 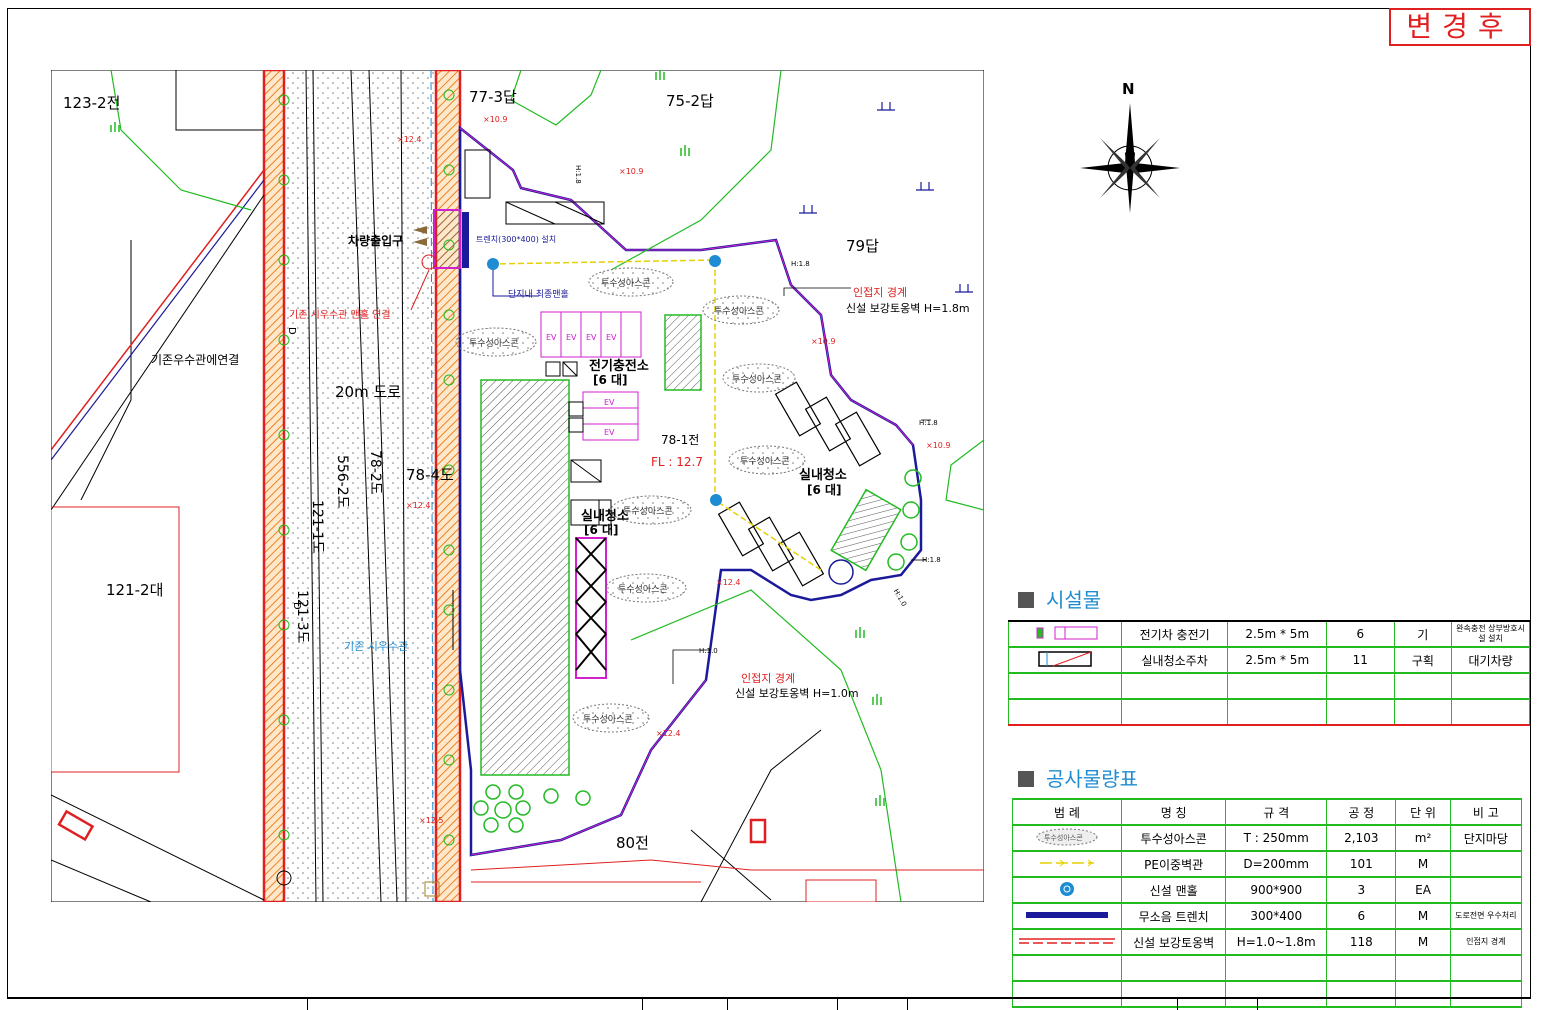 I want to click on title-block-strip, so click(x=769, y=1003).